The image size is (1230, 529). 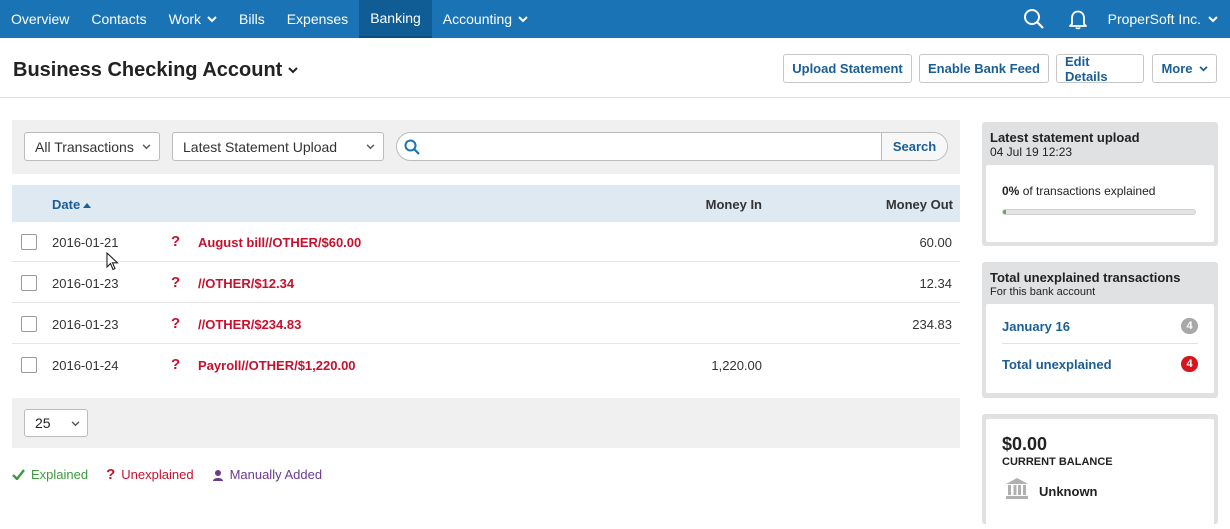 I want to click on panel-title: Latest statement upload, so click(x=1065, y=137).